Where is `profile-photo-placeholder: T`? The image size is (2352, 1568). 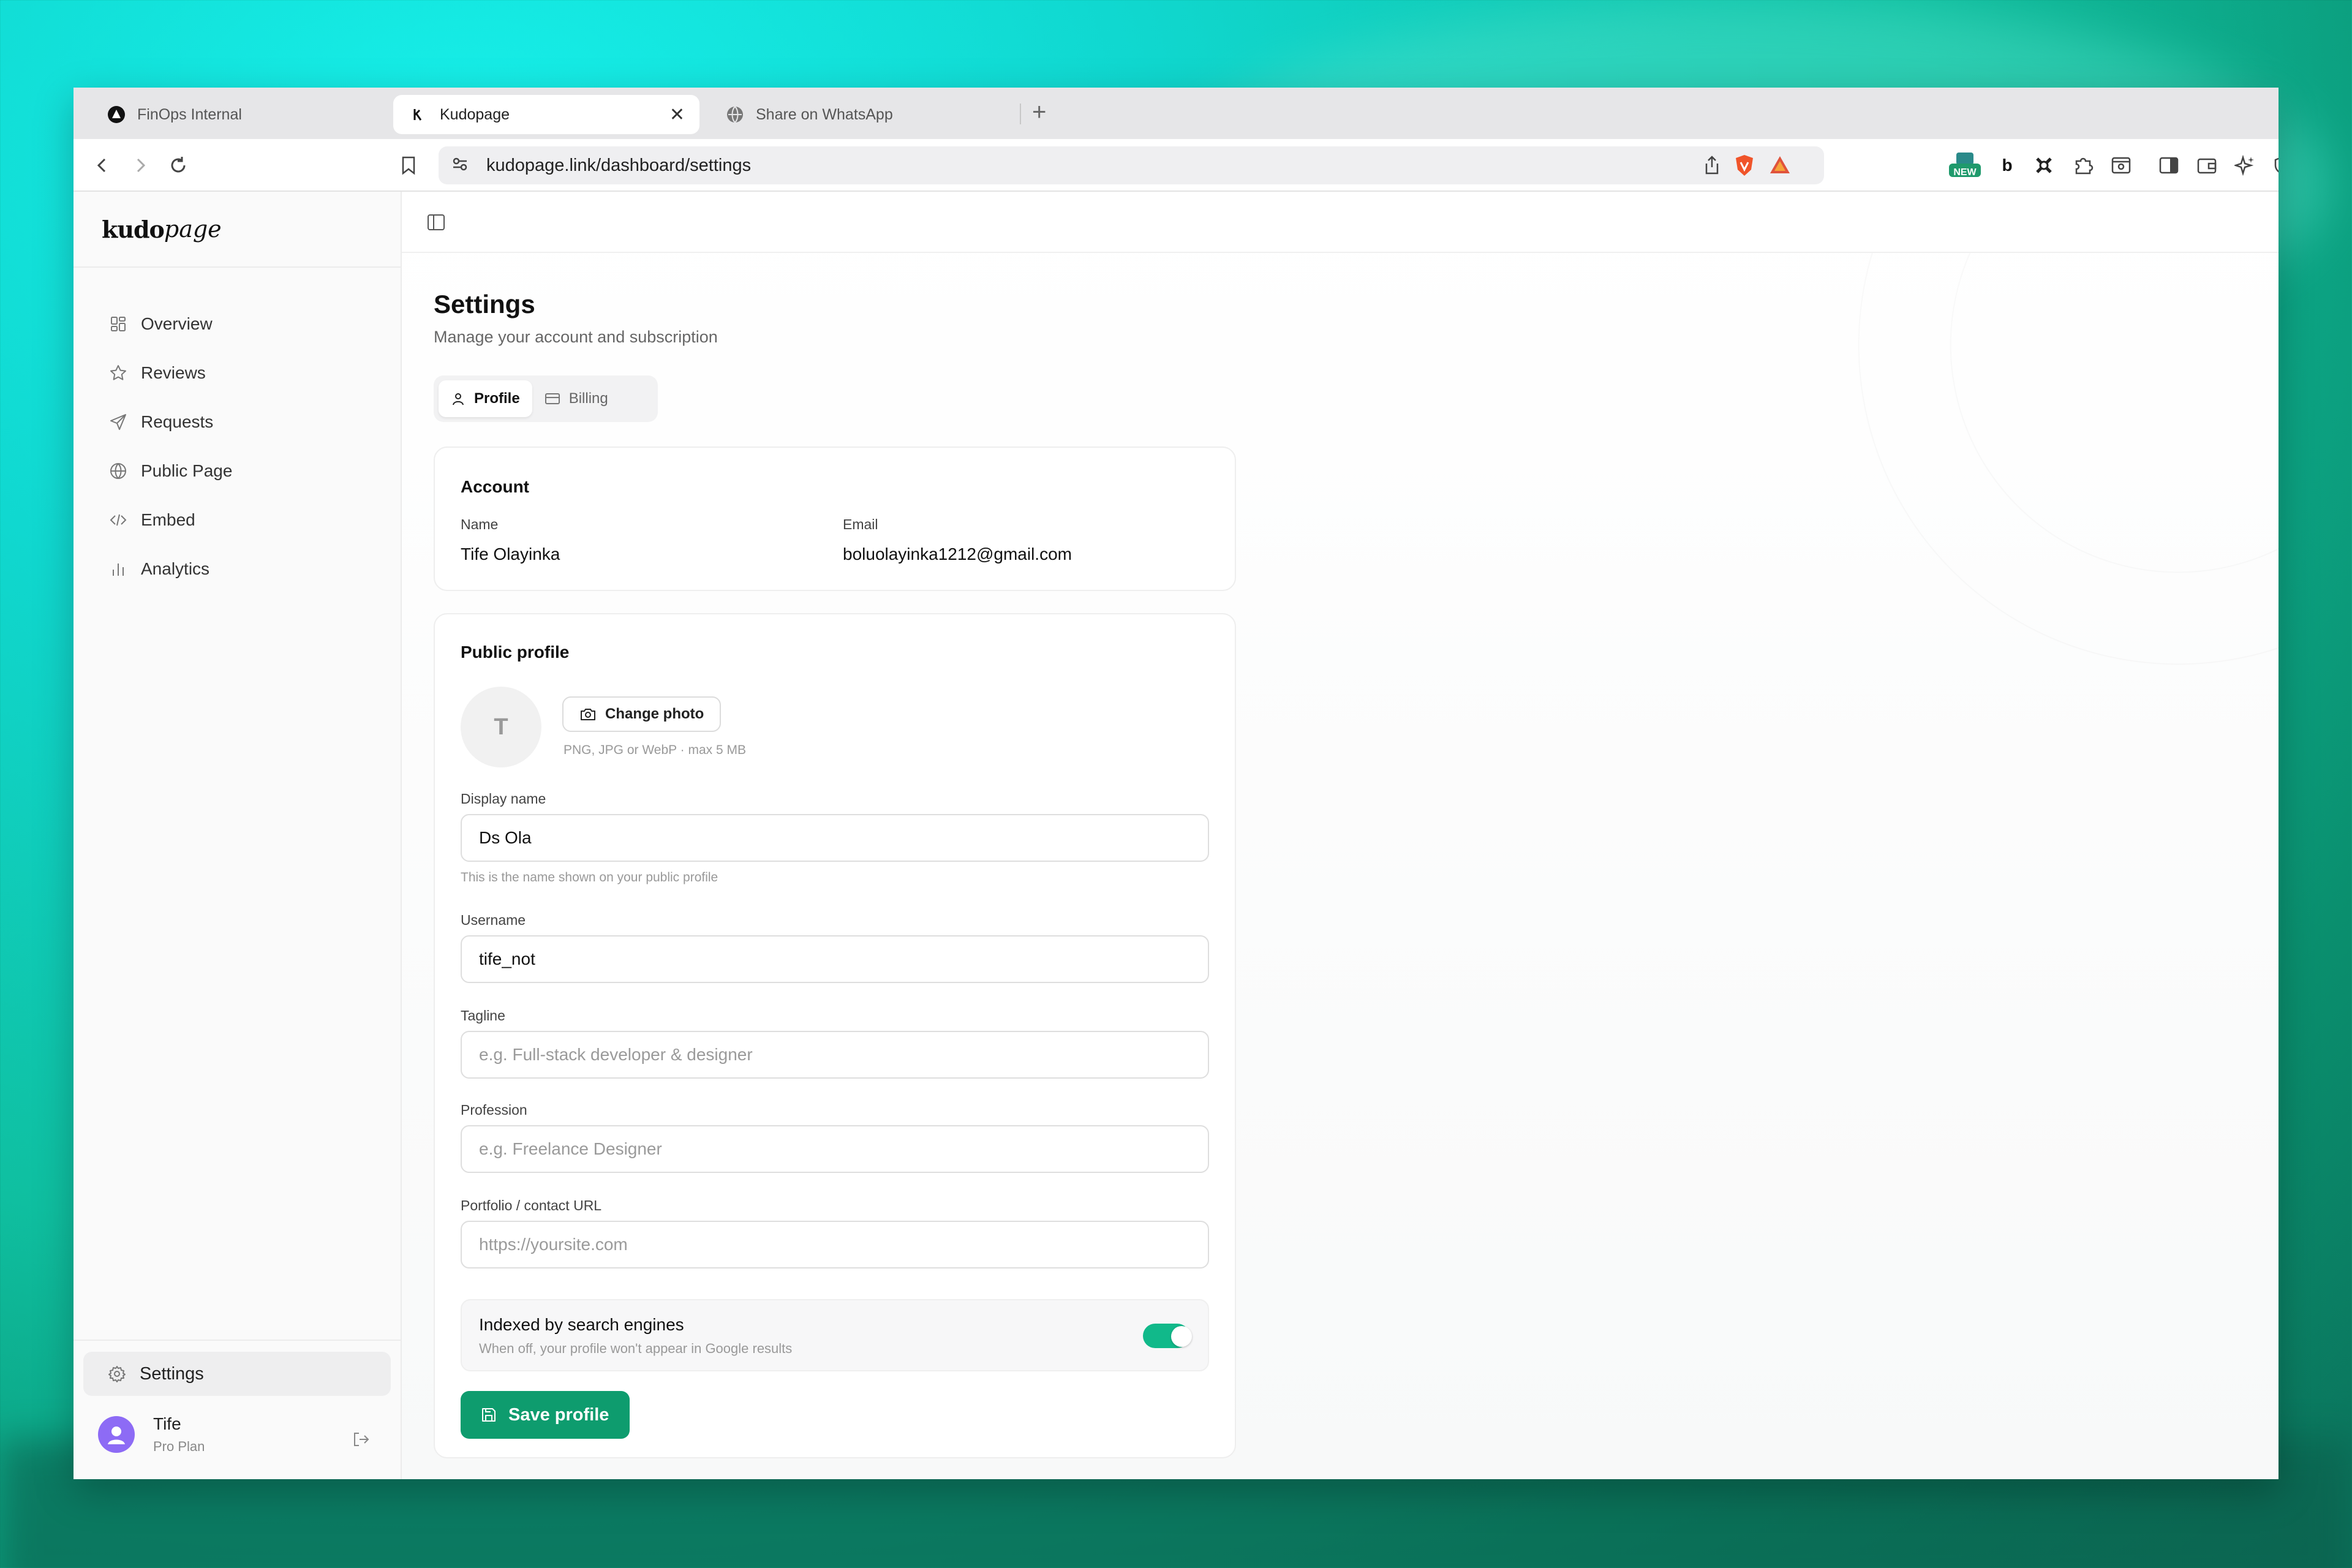 profile-photo-placeholder: T is located at coordinates (501, 727).